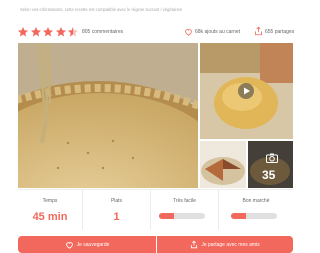 This screenshot has width=320, height=253. What do you see at coordinates (279, 32) in the screenshot?
I see `shares-count: 655 partages` at bounding box center [279, 32].